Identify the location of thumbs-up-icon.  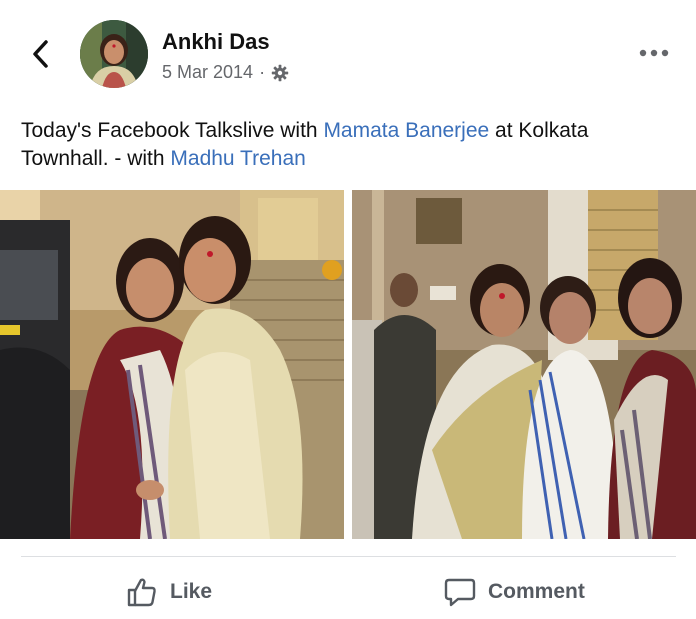
(142, 592).